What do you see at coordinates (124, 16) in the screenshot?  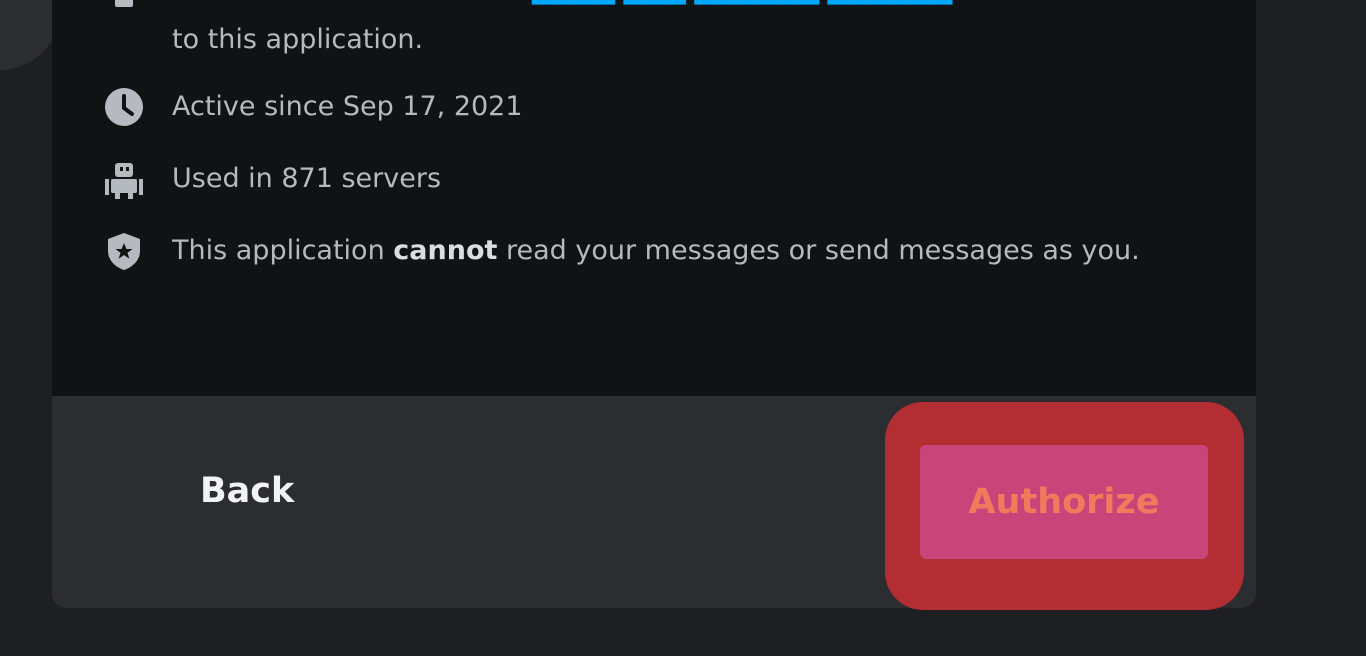 I see `document-icon` at bounding box center [124, 16].